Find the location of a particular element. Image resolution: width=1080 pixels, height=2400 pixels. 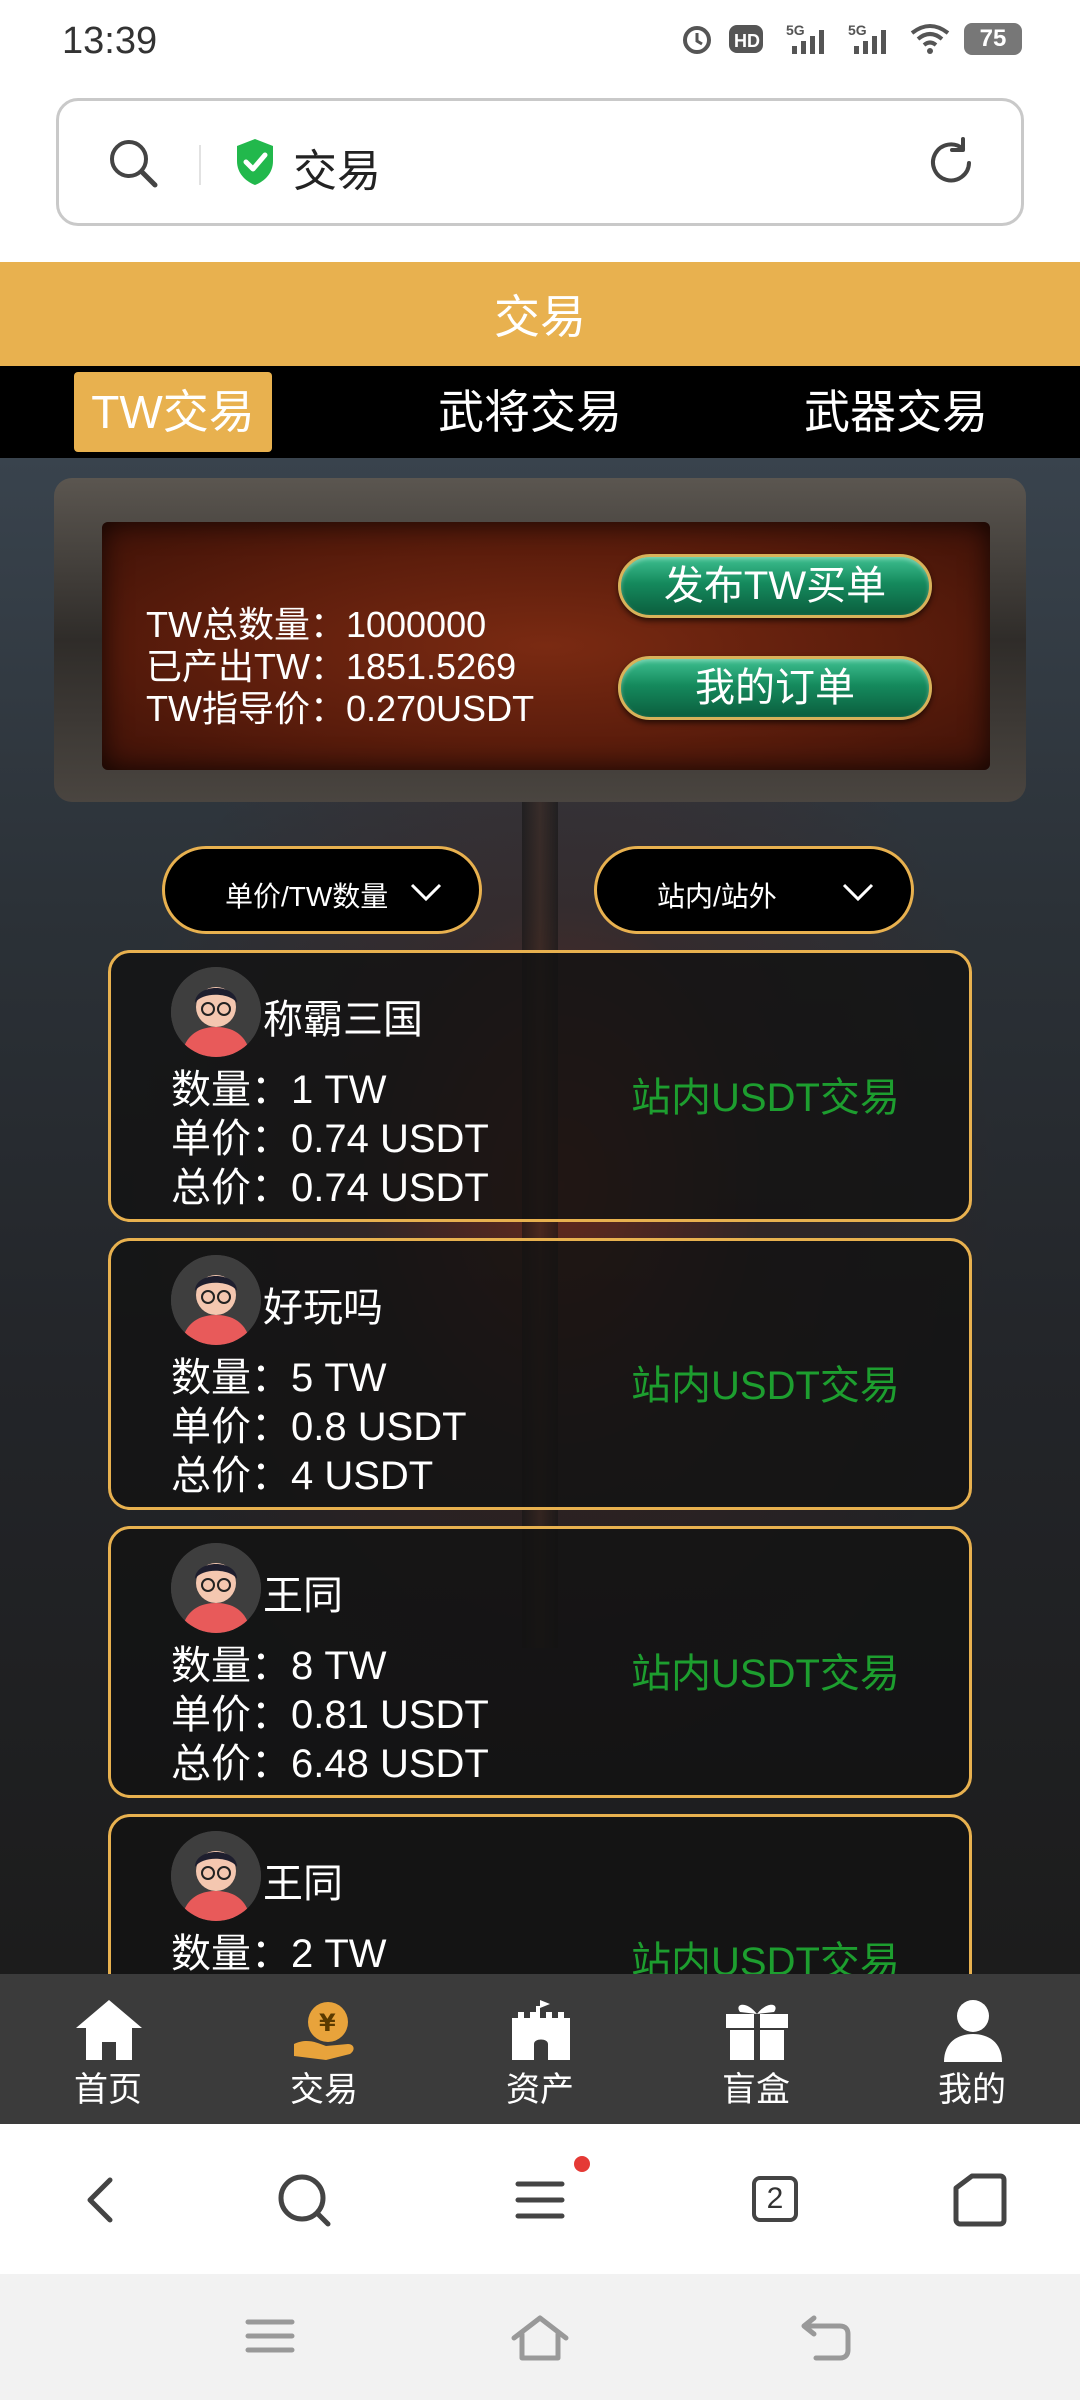

address-text: 交易 is located at coordinates (337, 167).